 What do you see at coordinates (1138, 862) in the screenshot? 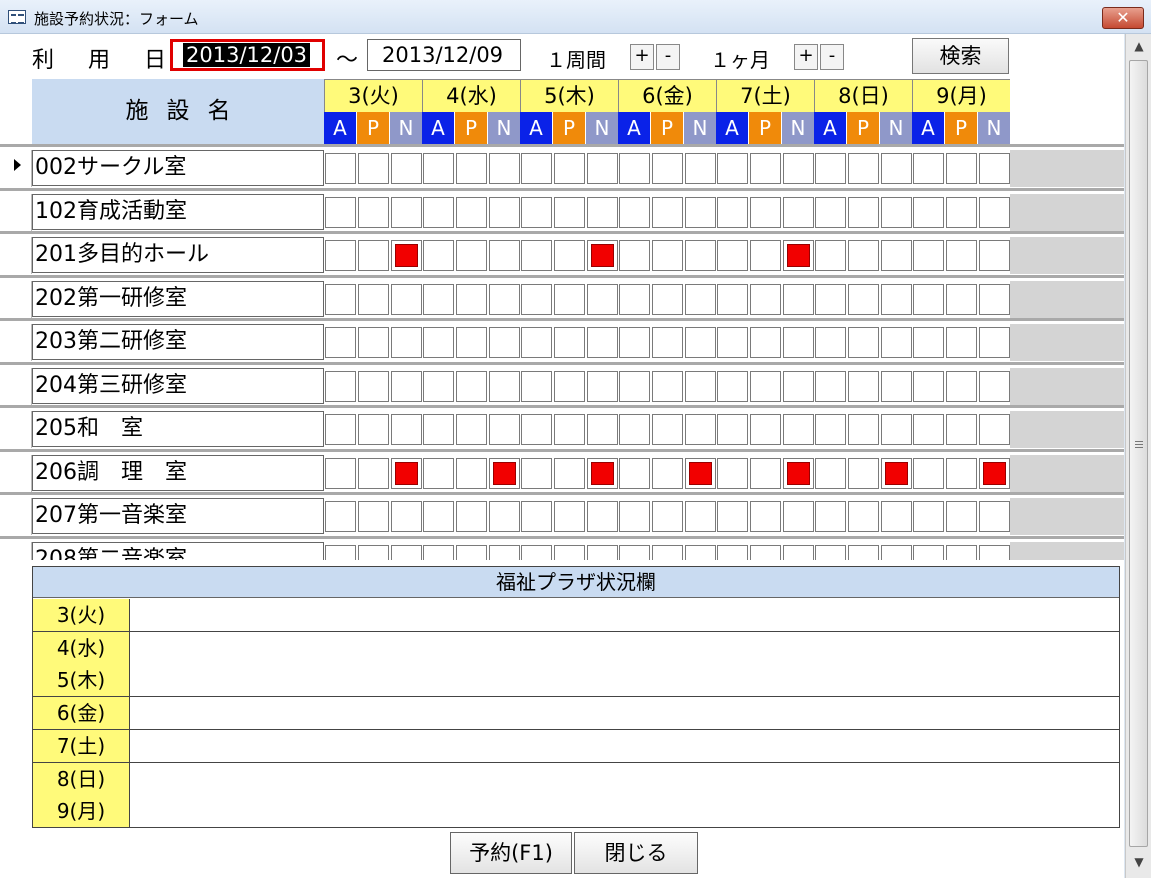
I see `scroll-down-icon: ▼` at bounding box center [1138, 862].